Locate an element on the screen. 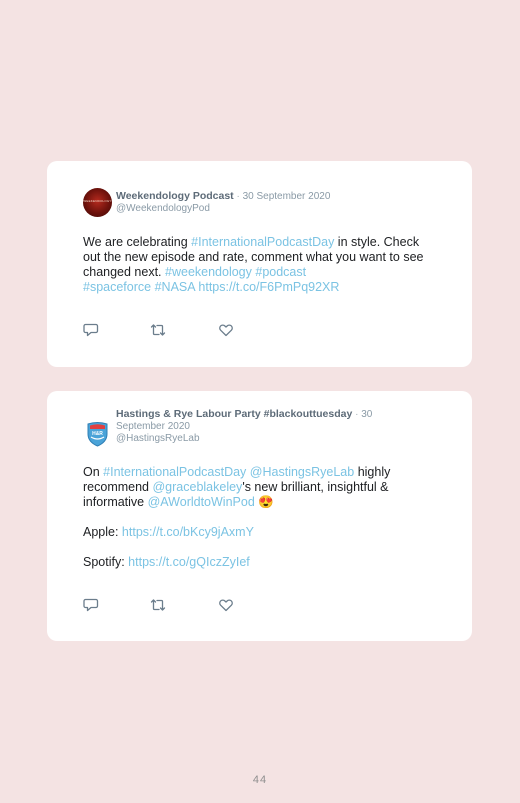  tweet-paragraph: Apple: https://t.co/bKcy9jAxmY is located at coordinates (257, 532).